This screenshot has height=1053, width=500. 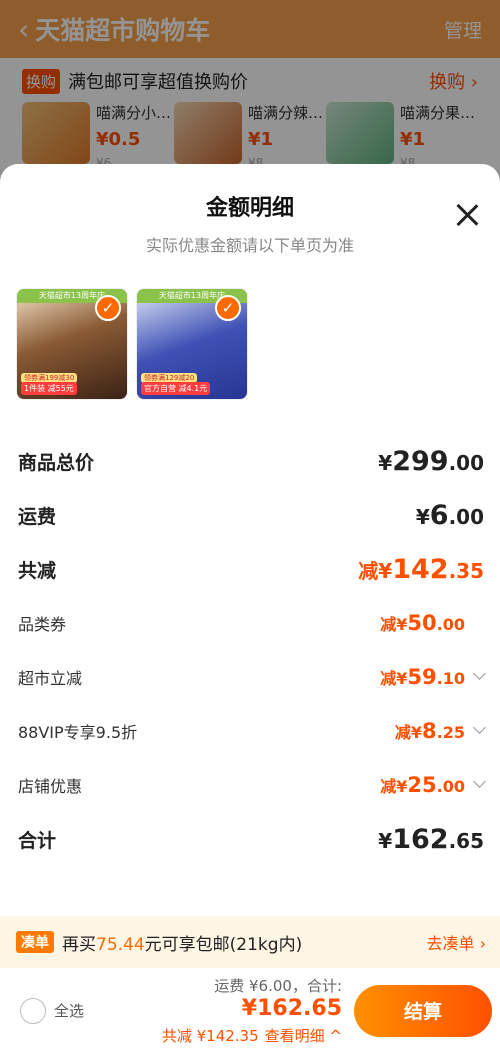 What do you see at coordinates (250, 785) in the screenshot?
I see `row-store-discount: 店铺优惠 减 ¥ 25 .00` at bounding box center [250, 785].